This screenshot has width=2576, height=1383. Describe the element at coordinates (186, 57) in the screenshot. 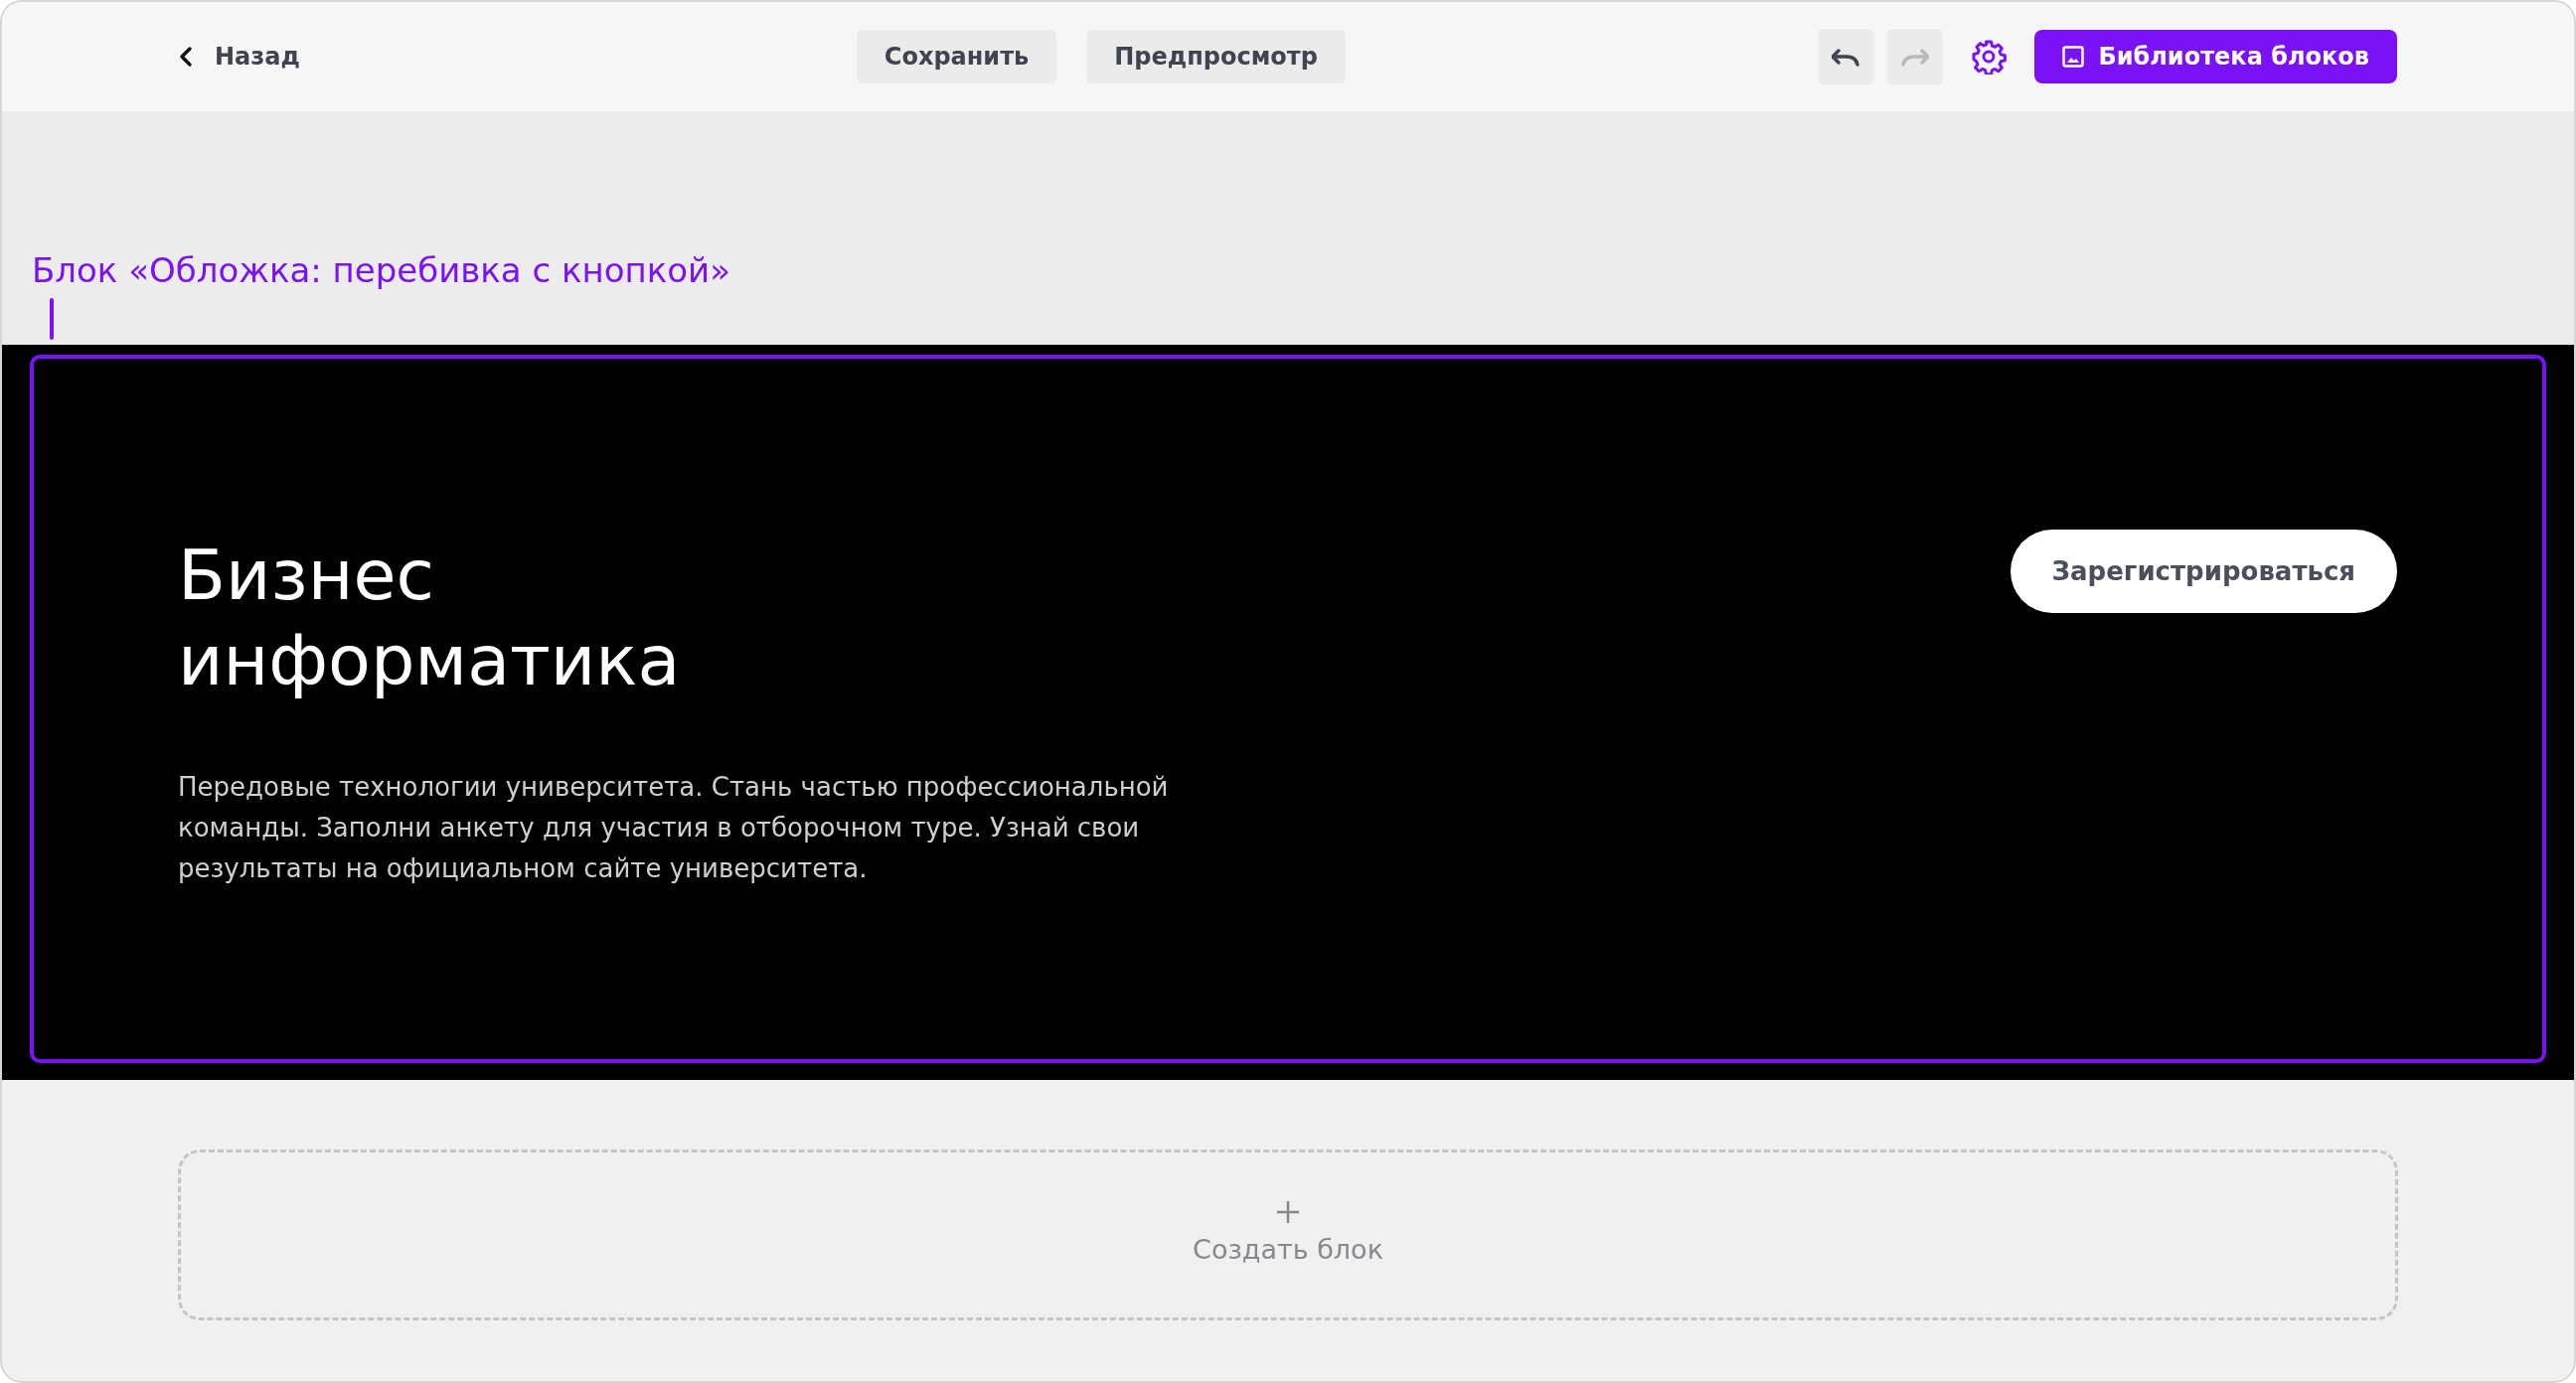

I see `chevron-left-icon` at that location.